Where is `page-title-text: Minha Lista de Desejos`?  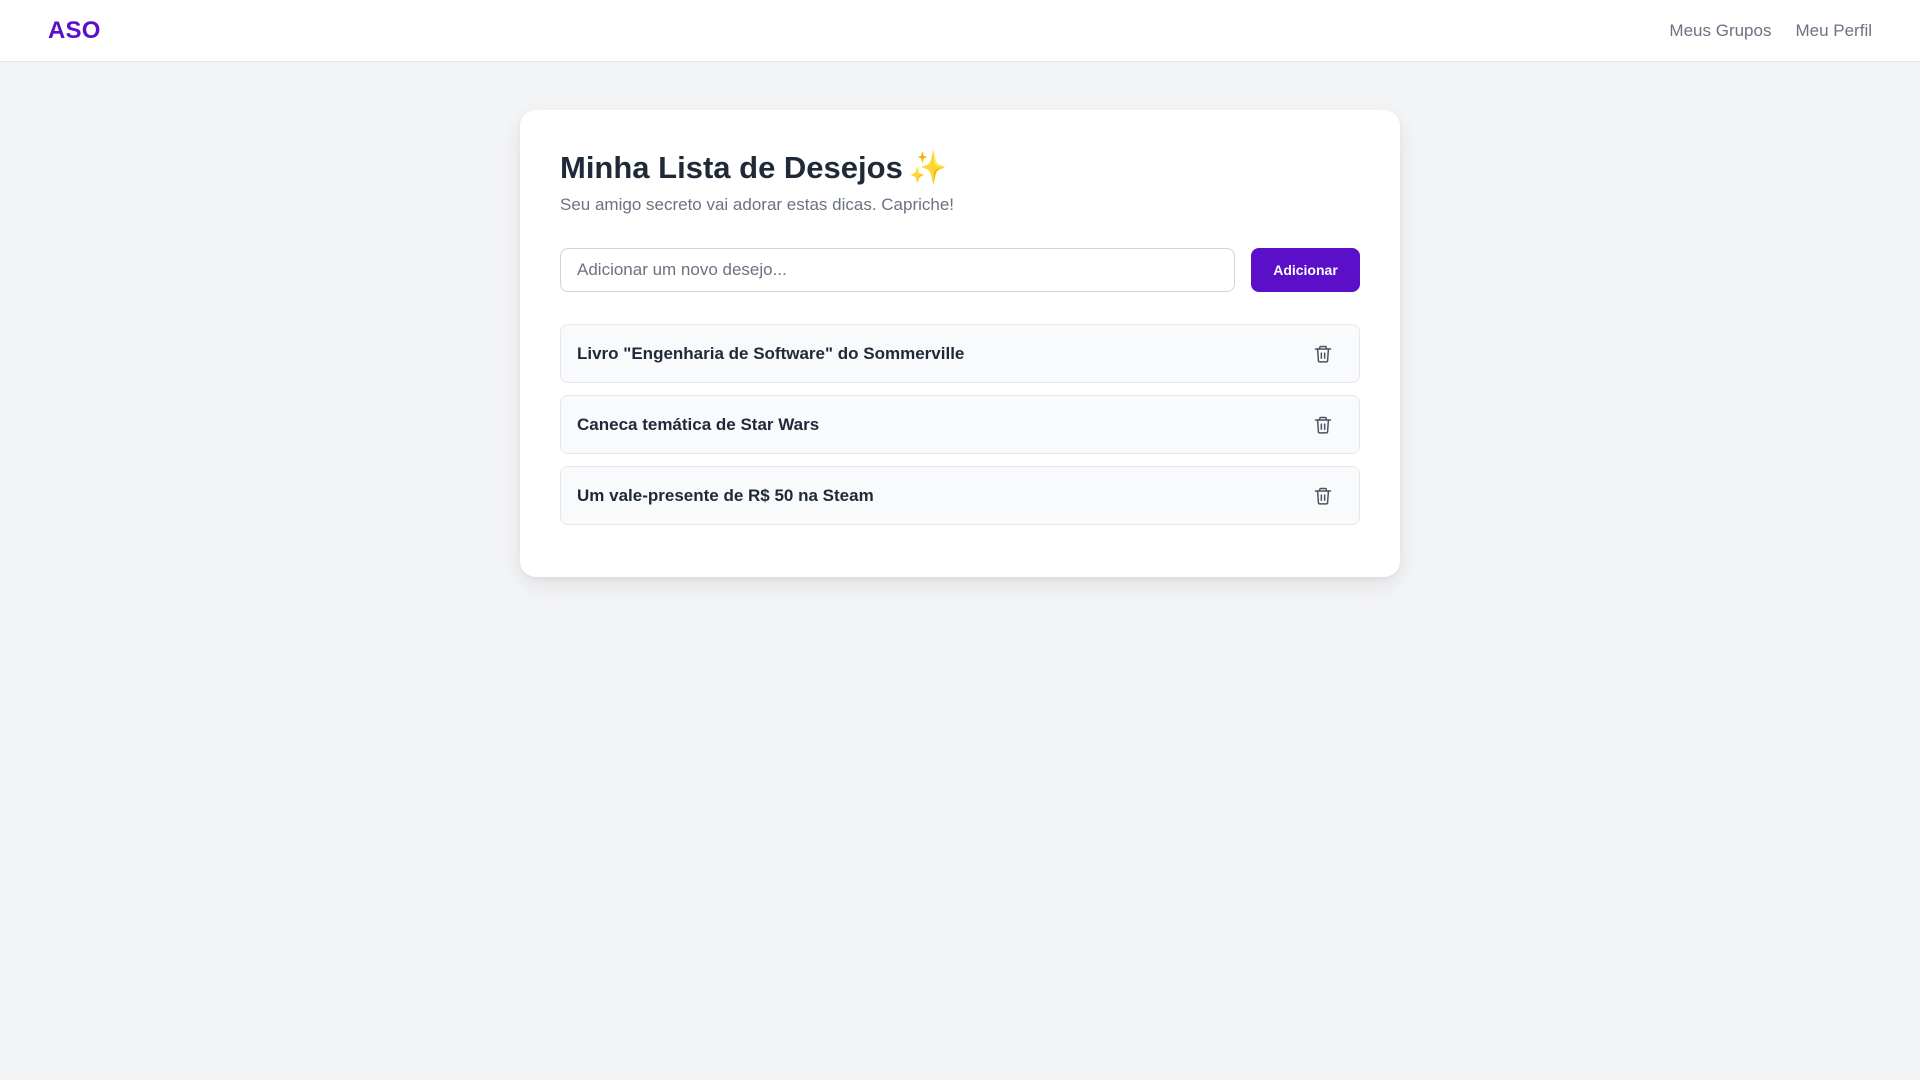 page-title-text: Minha Lista de Desejos is located at coordinates (731, 167).